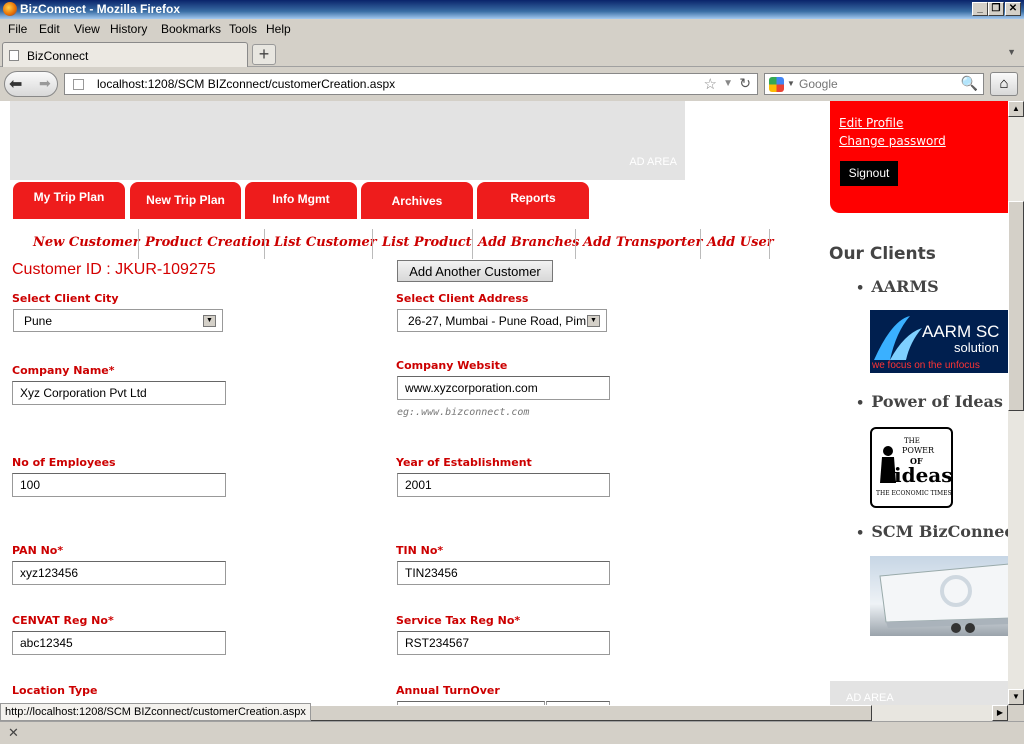  What do you see at coordinates (278, 29) in the screenshot?
I see `menu-help: Help` at bounding box center [278, 29].